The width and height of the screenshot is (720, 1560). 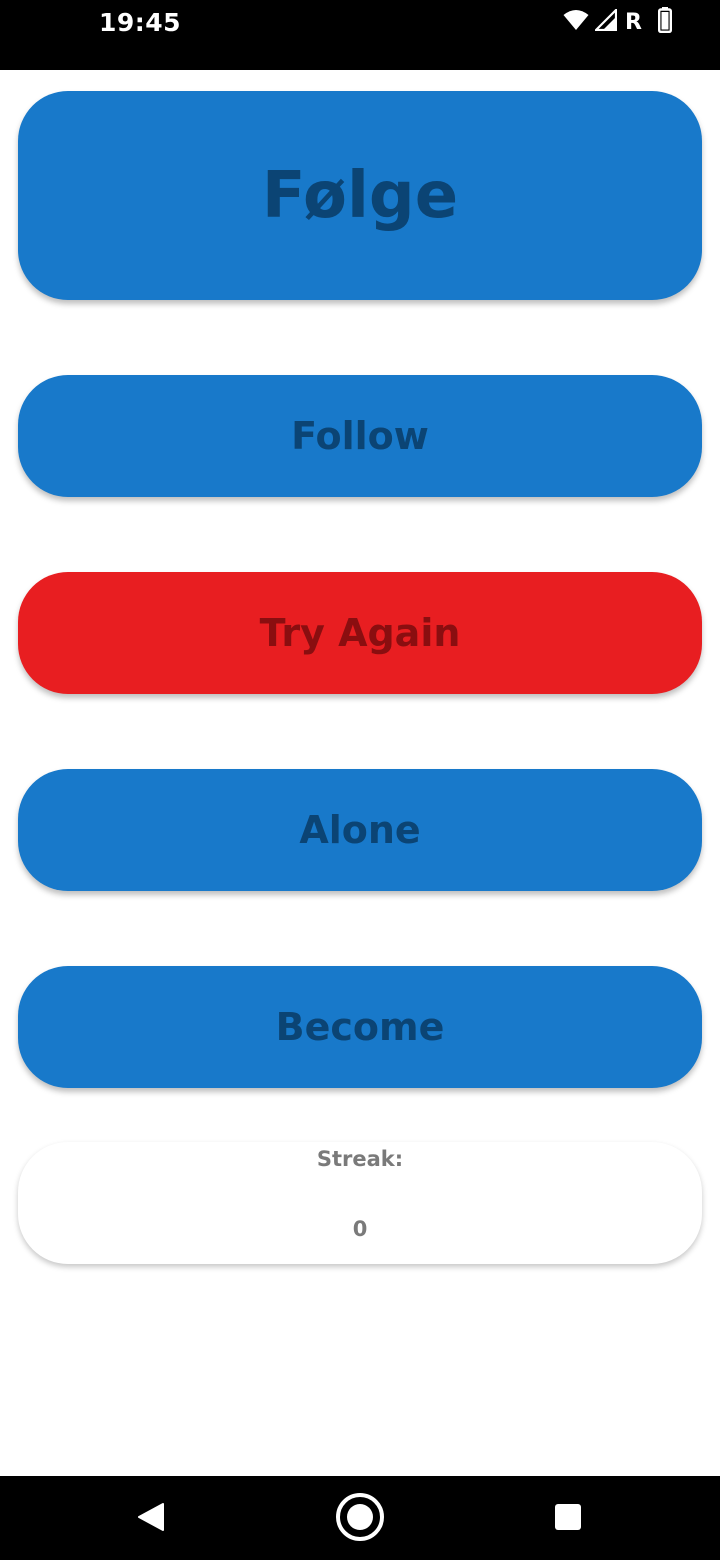 I want to click on status-time: 19:45, so click(x=140, y=22).